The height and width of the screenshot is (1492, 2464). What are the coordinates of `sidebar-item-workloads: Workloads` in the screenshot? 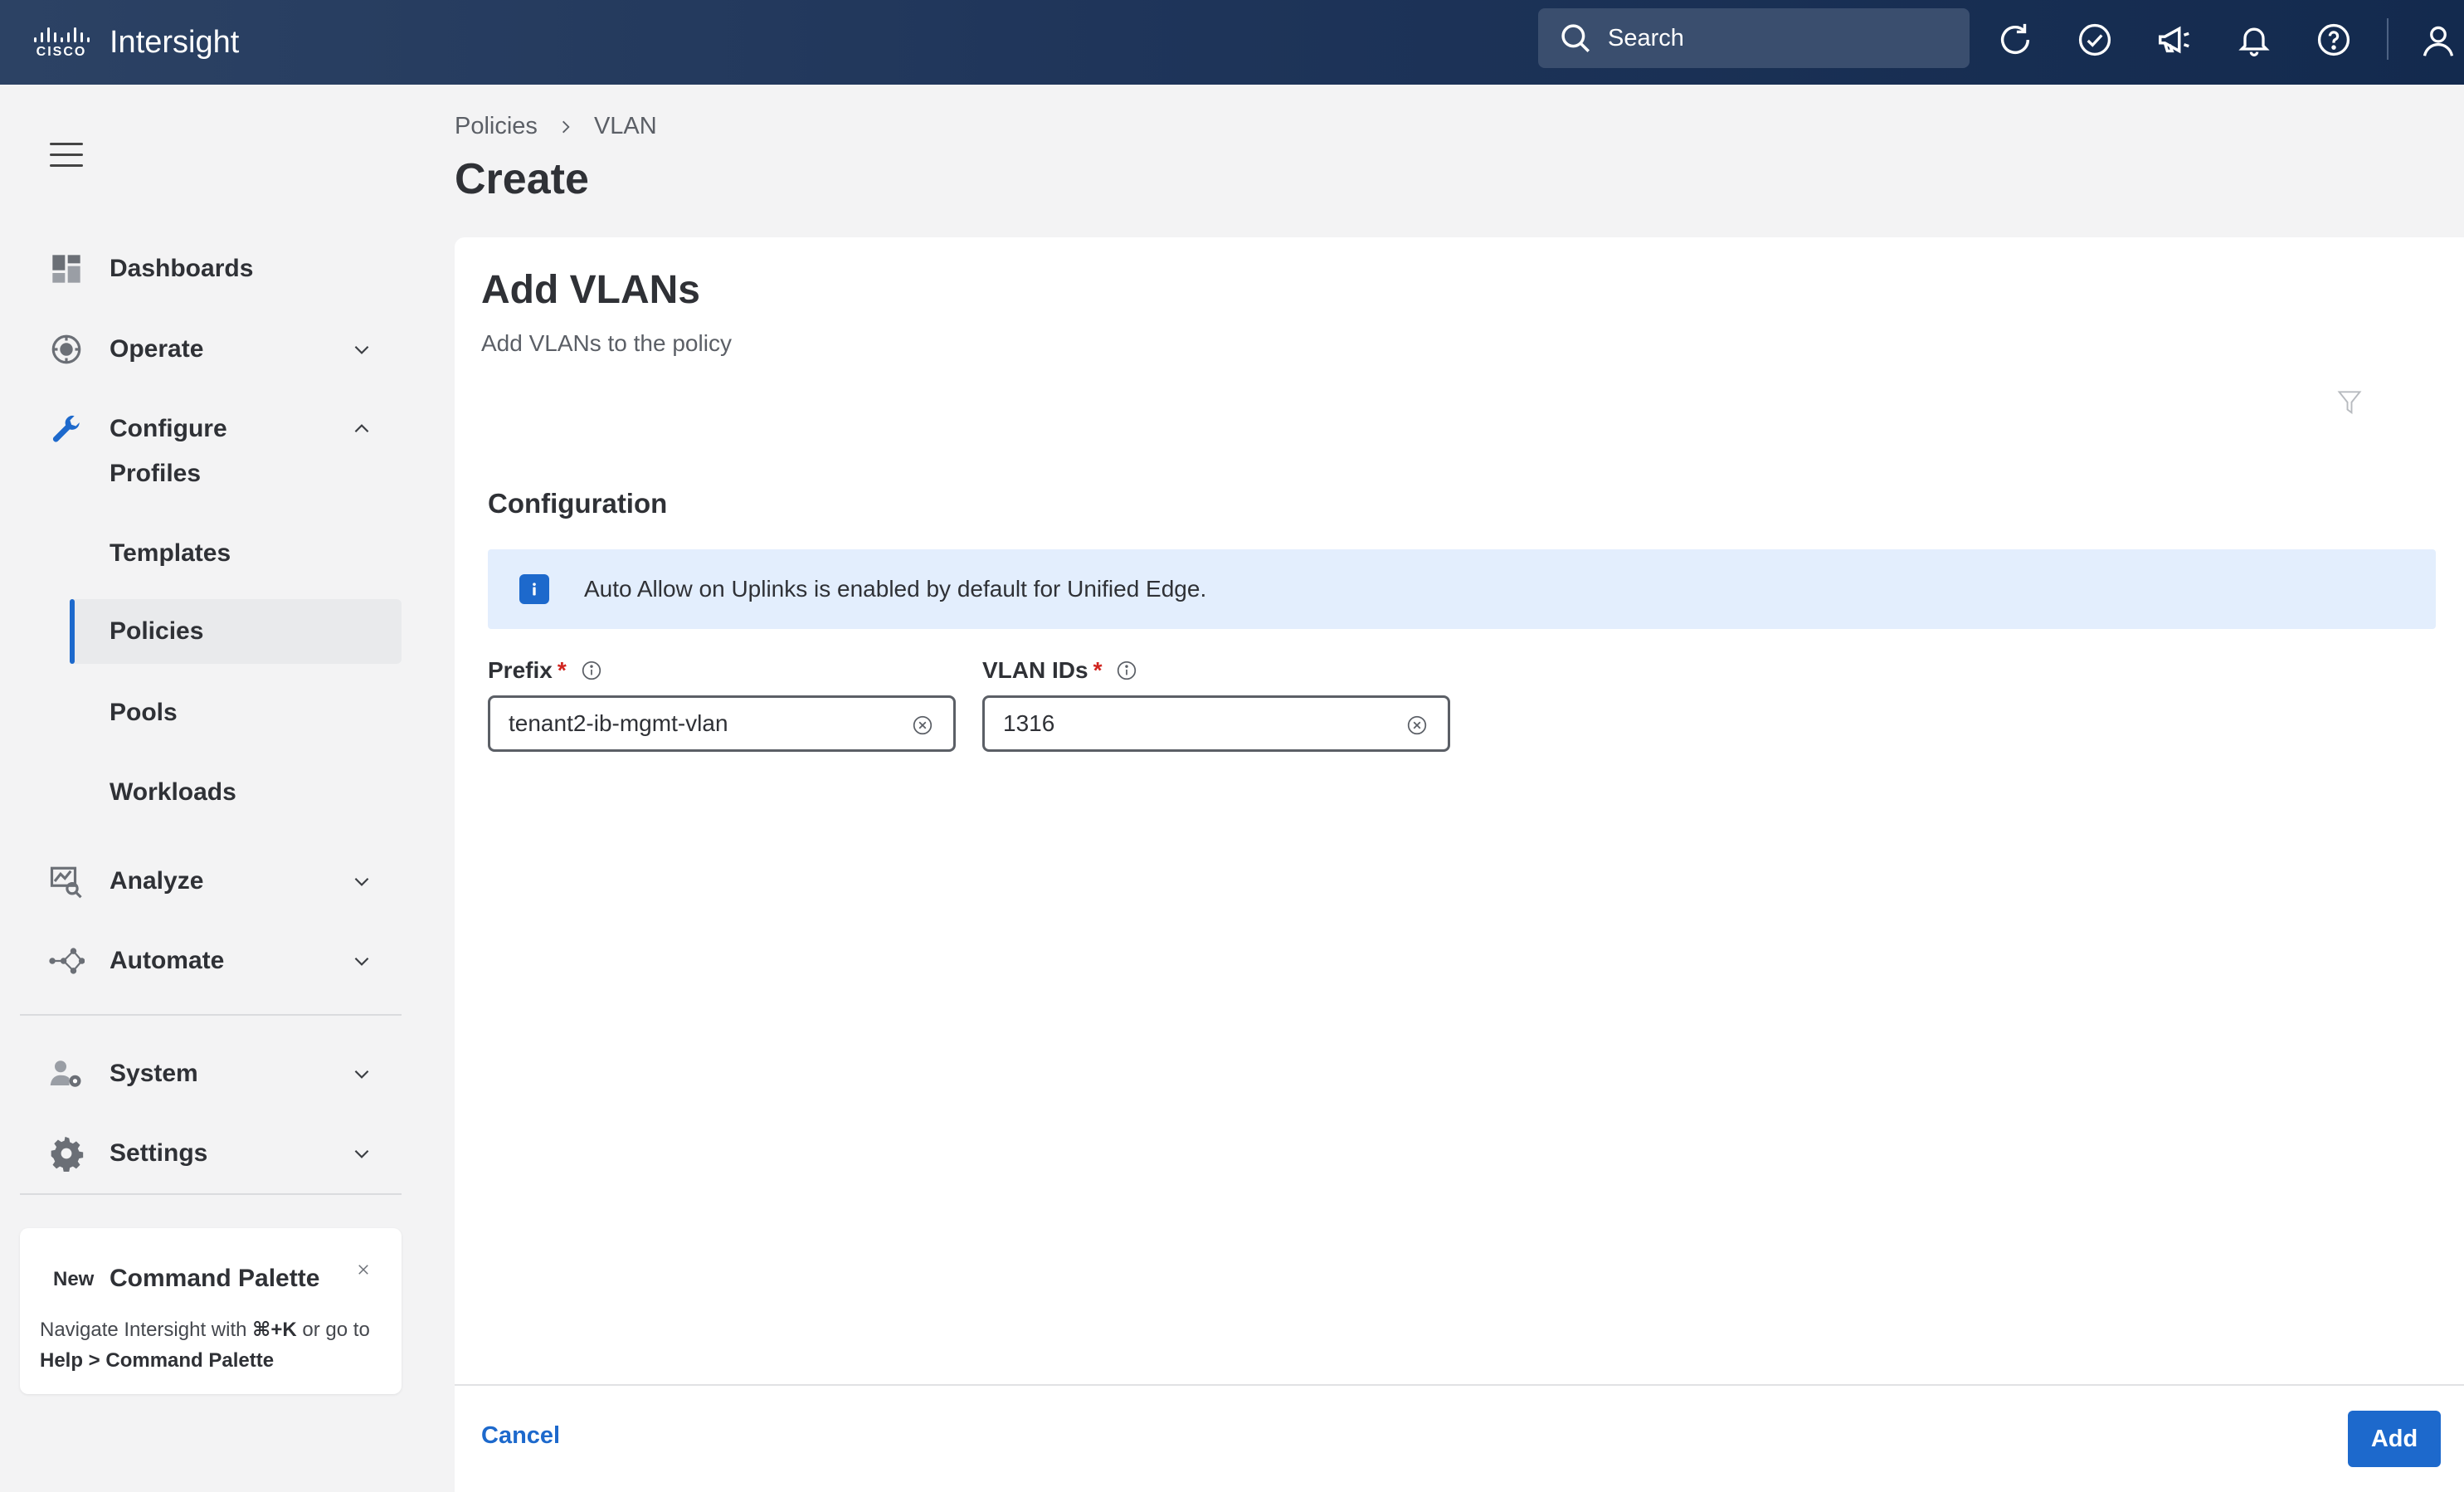 It's located at (236, 792).